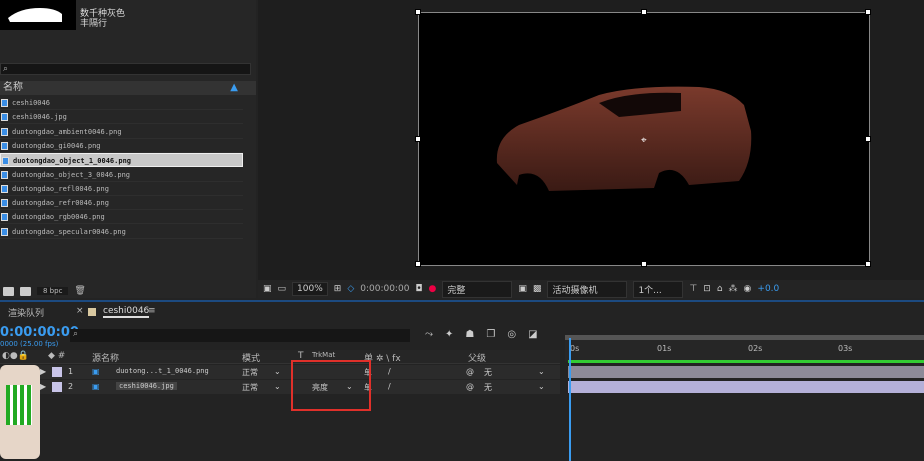 Image resolution: width=924 pixels, height=461 pixels. I want to click on column-header-name: 名称 ▲, so click(128, 88).